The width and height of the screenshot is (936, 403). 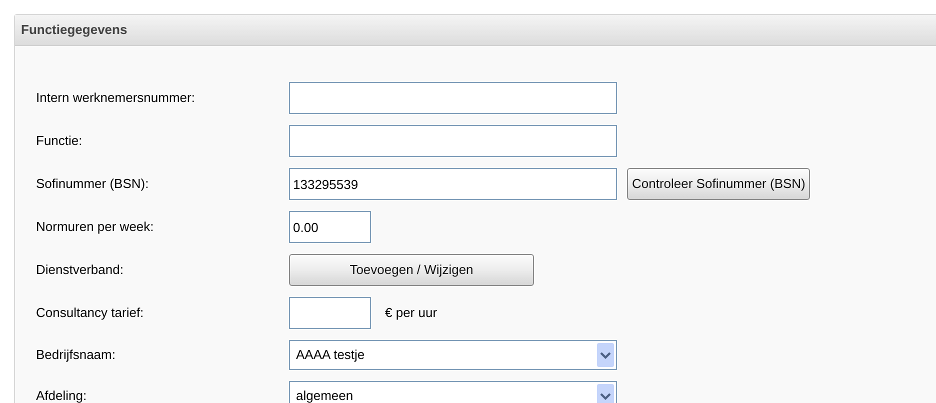 What do you see at coordinates (453, 184) in the screenshot?
I see `input-field: 133295539` at bounding box center [453, 184].